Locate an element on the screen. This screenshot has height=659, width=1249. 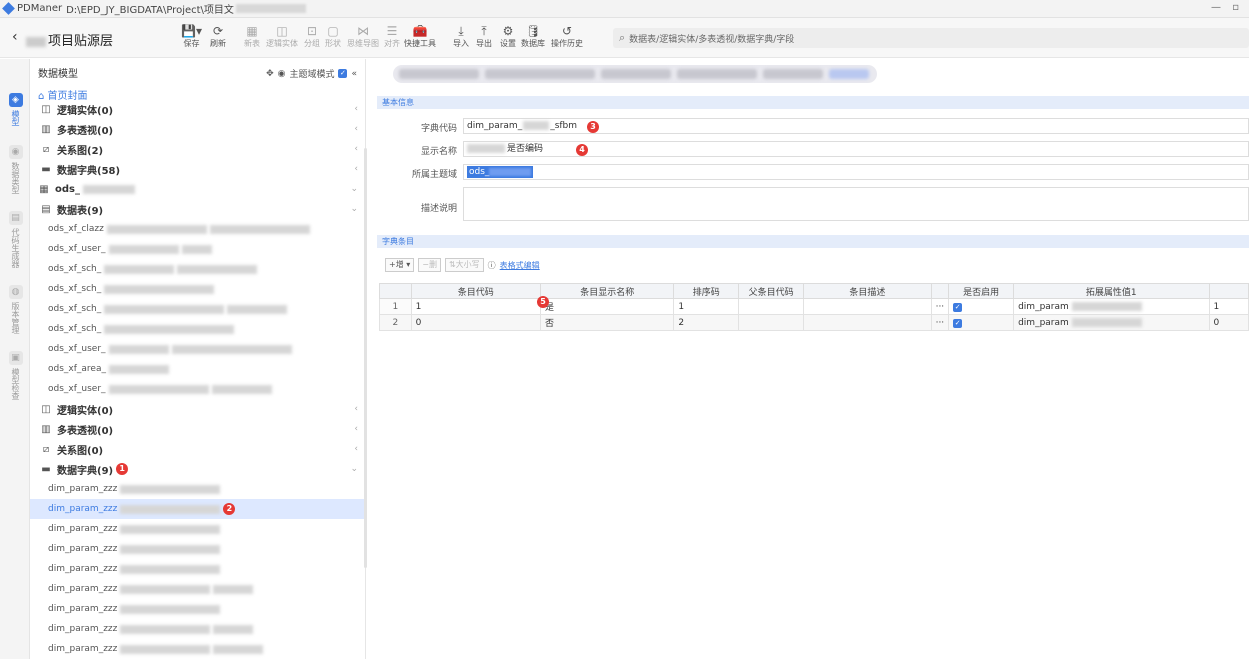
tree-group1-1: ▥ 多表透视(0) ‹ is located at coordinates (197, 129).